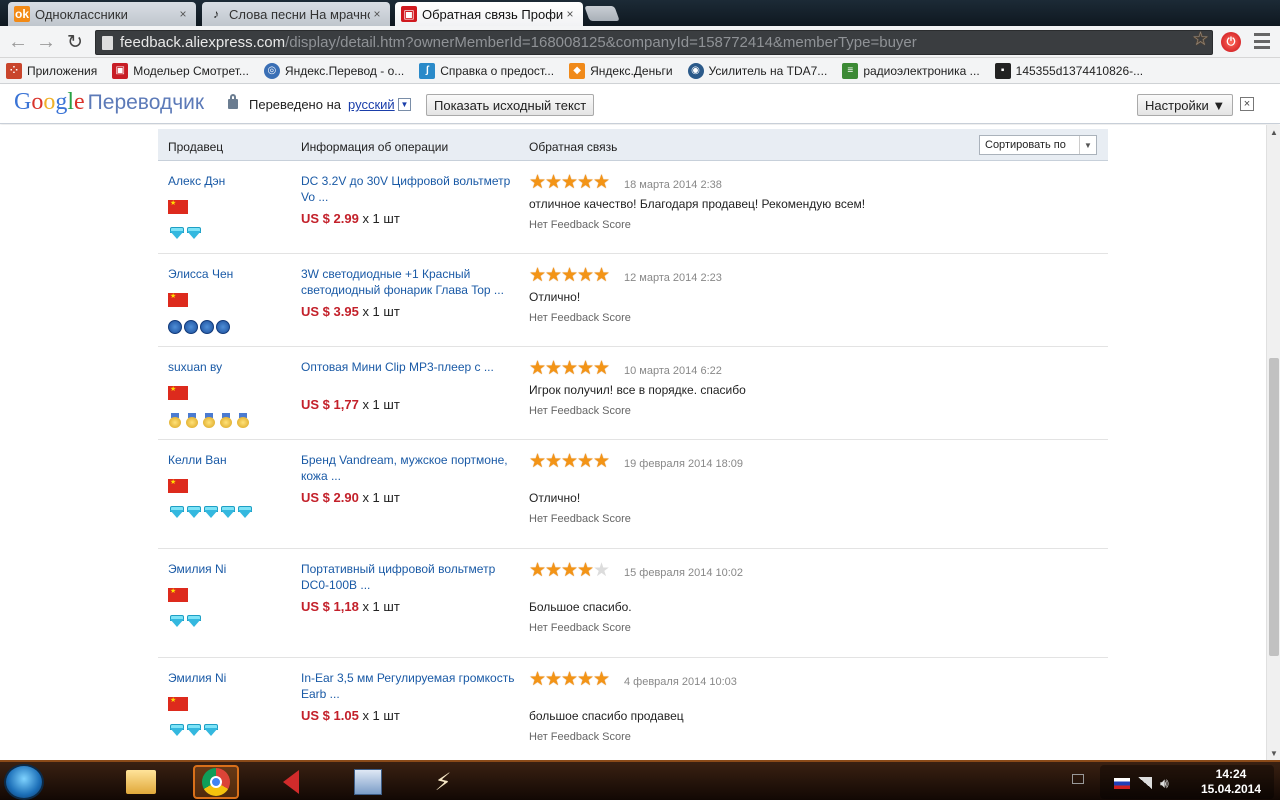 This screenshot has height=800, width=1280. I want to click on start-button, so click(24, 782).